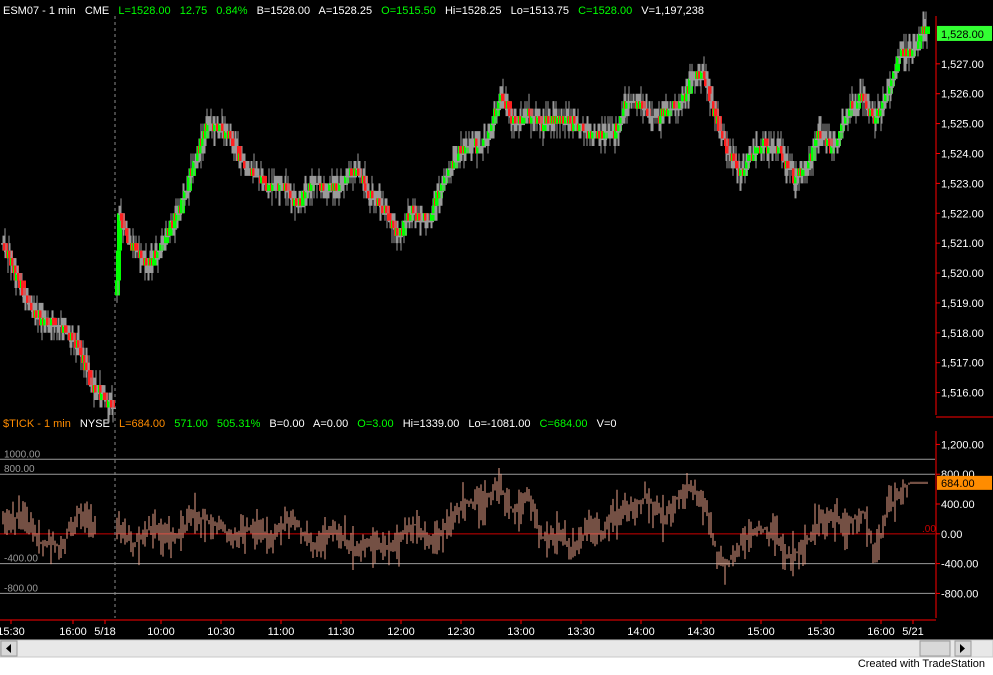  What do you see at coordinates (346, 11) in the screenshot?
I see `price-ask: A=1528.25` at bounding box center [346, 11].